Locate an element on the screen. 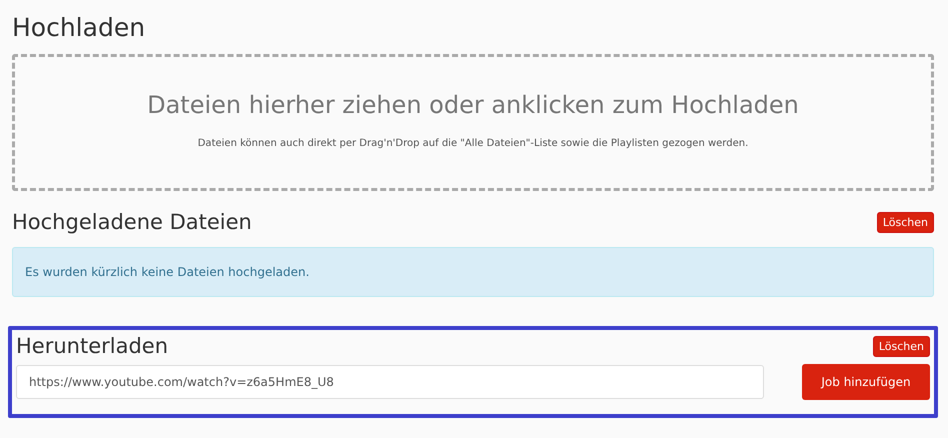 The image size is (948, 438). section-heading: Herunterladen is located at coordinates (92, 346).